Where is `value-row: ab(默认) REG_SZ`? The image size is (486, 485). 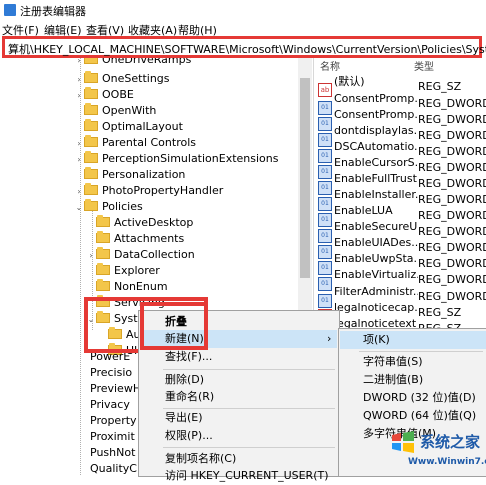 value-row: ab(默认) REG_SZ is located at coordinates (389, 85).